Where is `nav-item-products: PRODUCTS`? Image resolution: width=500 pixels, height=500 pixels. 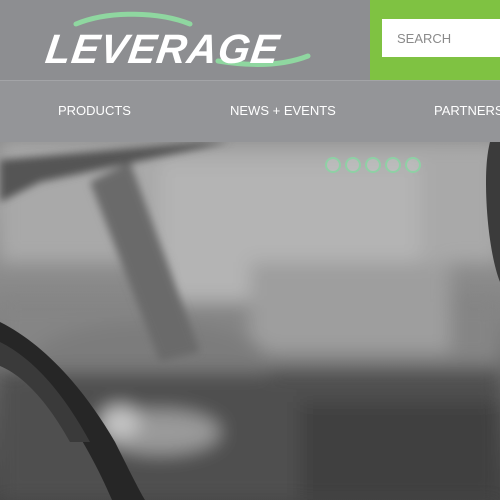 nav-item-products: PRODUCTS is located at coordinates (94, 110).